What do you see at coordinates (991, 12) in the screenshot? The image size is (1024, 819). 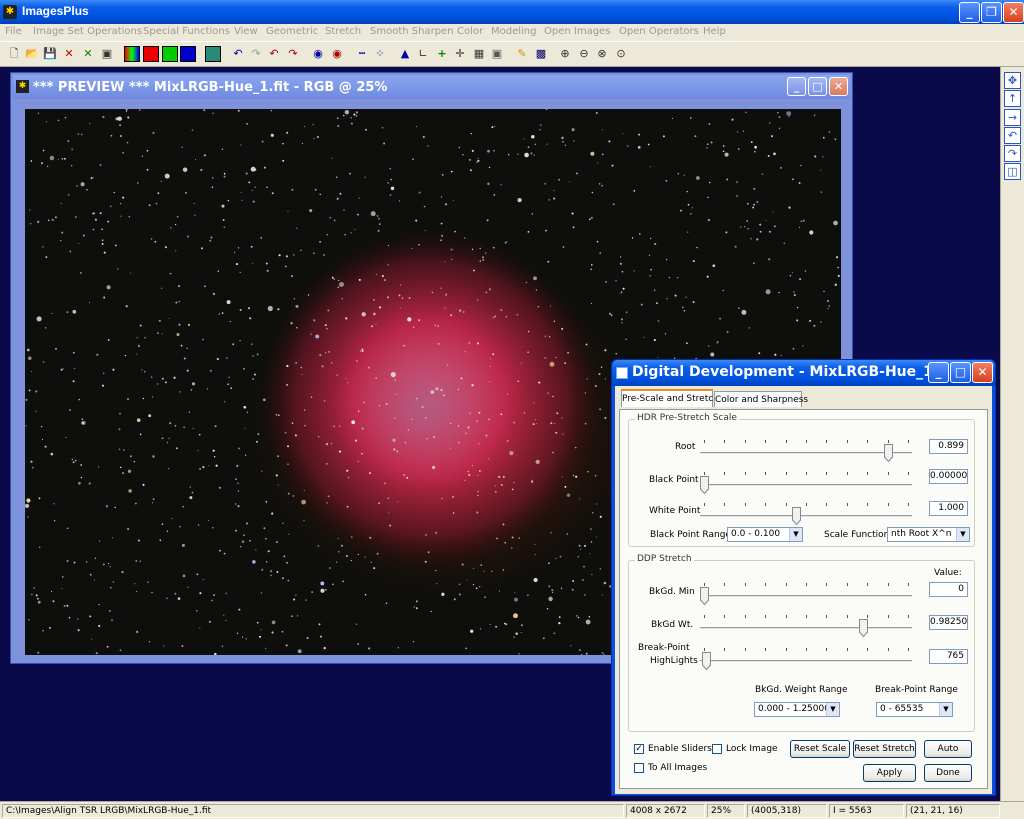 I see `restore-button: ❐` at bounding box center [991, 12].